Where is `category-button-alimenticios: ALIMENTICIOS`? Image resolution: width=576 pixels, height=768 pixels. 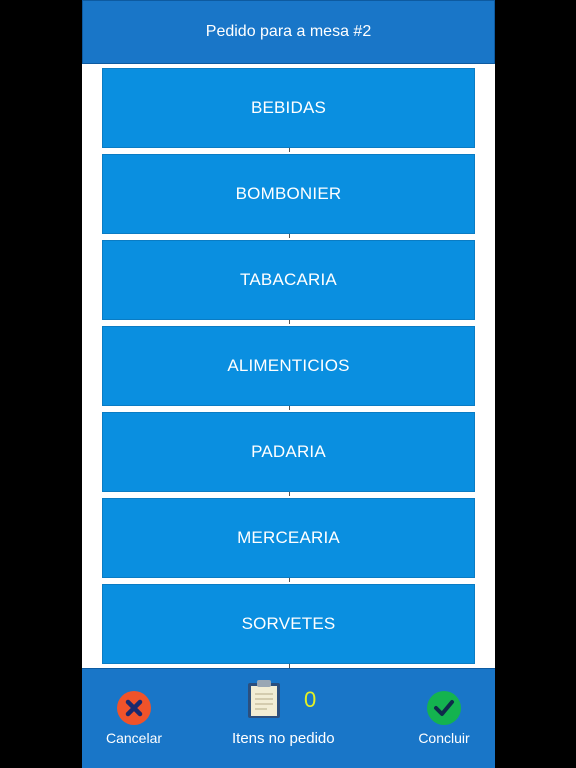
category-button-alimenticios: ALIMENTICIOS is located at coordinates (288, 368).